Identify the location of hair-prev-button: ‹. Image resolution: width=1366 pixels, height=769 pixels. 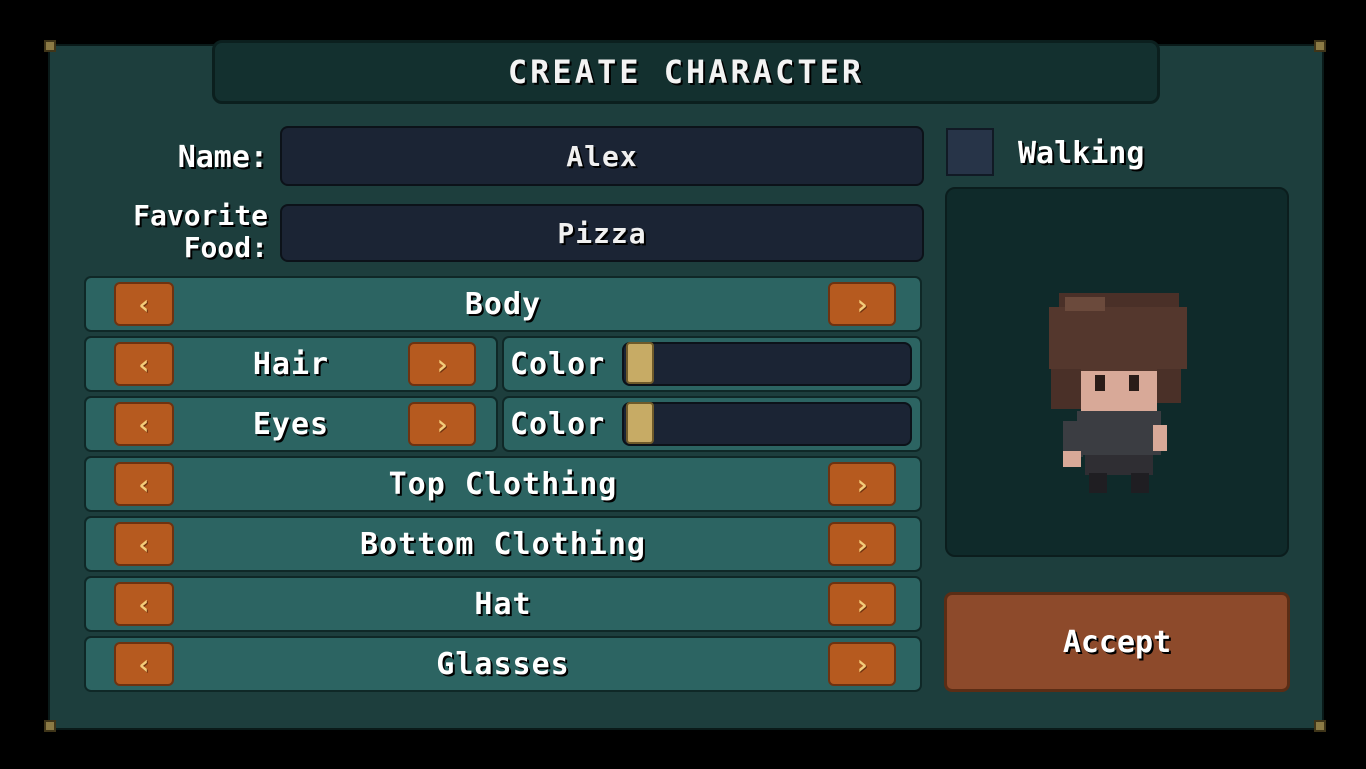
(144, 364).